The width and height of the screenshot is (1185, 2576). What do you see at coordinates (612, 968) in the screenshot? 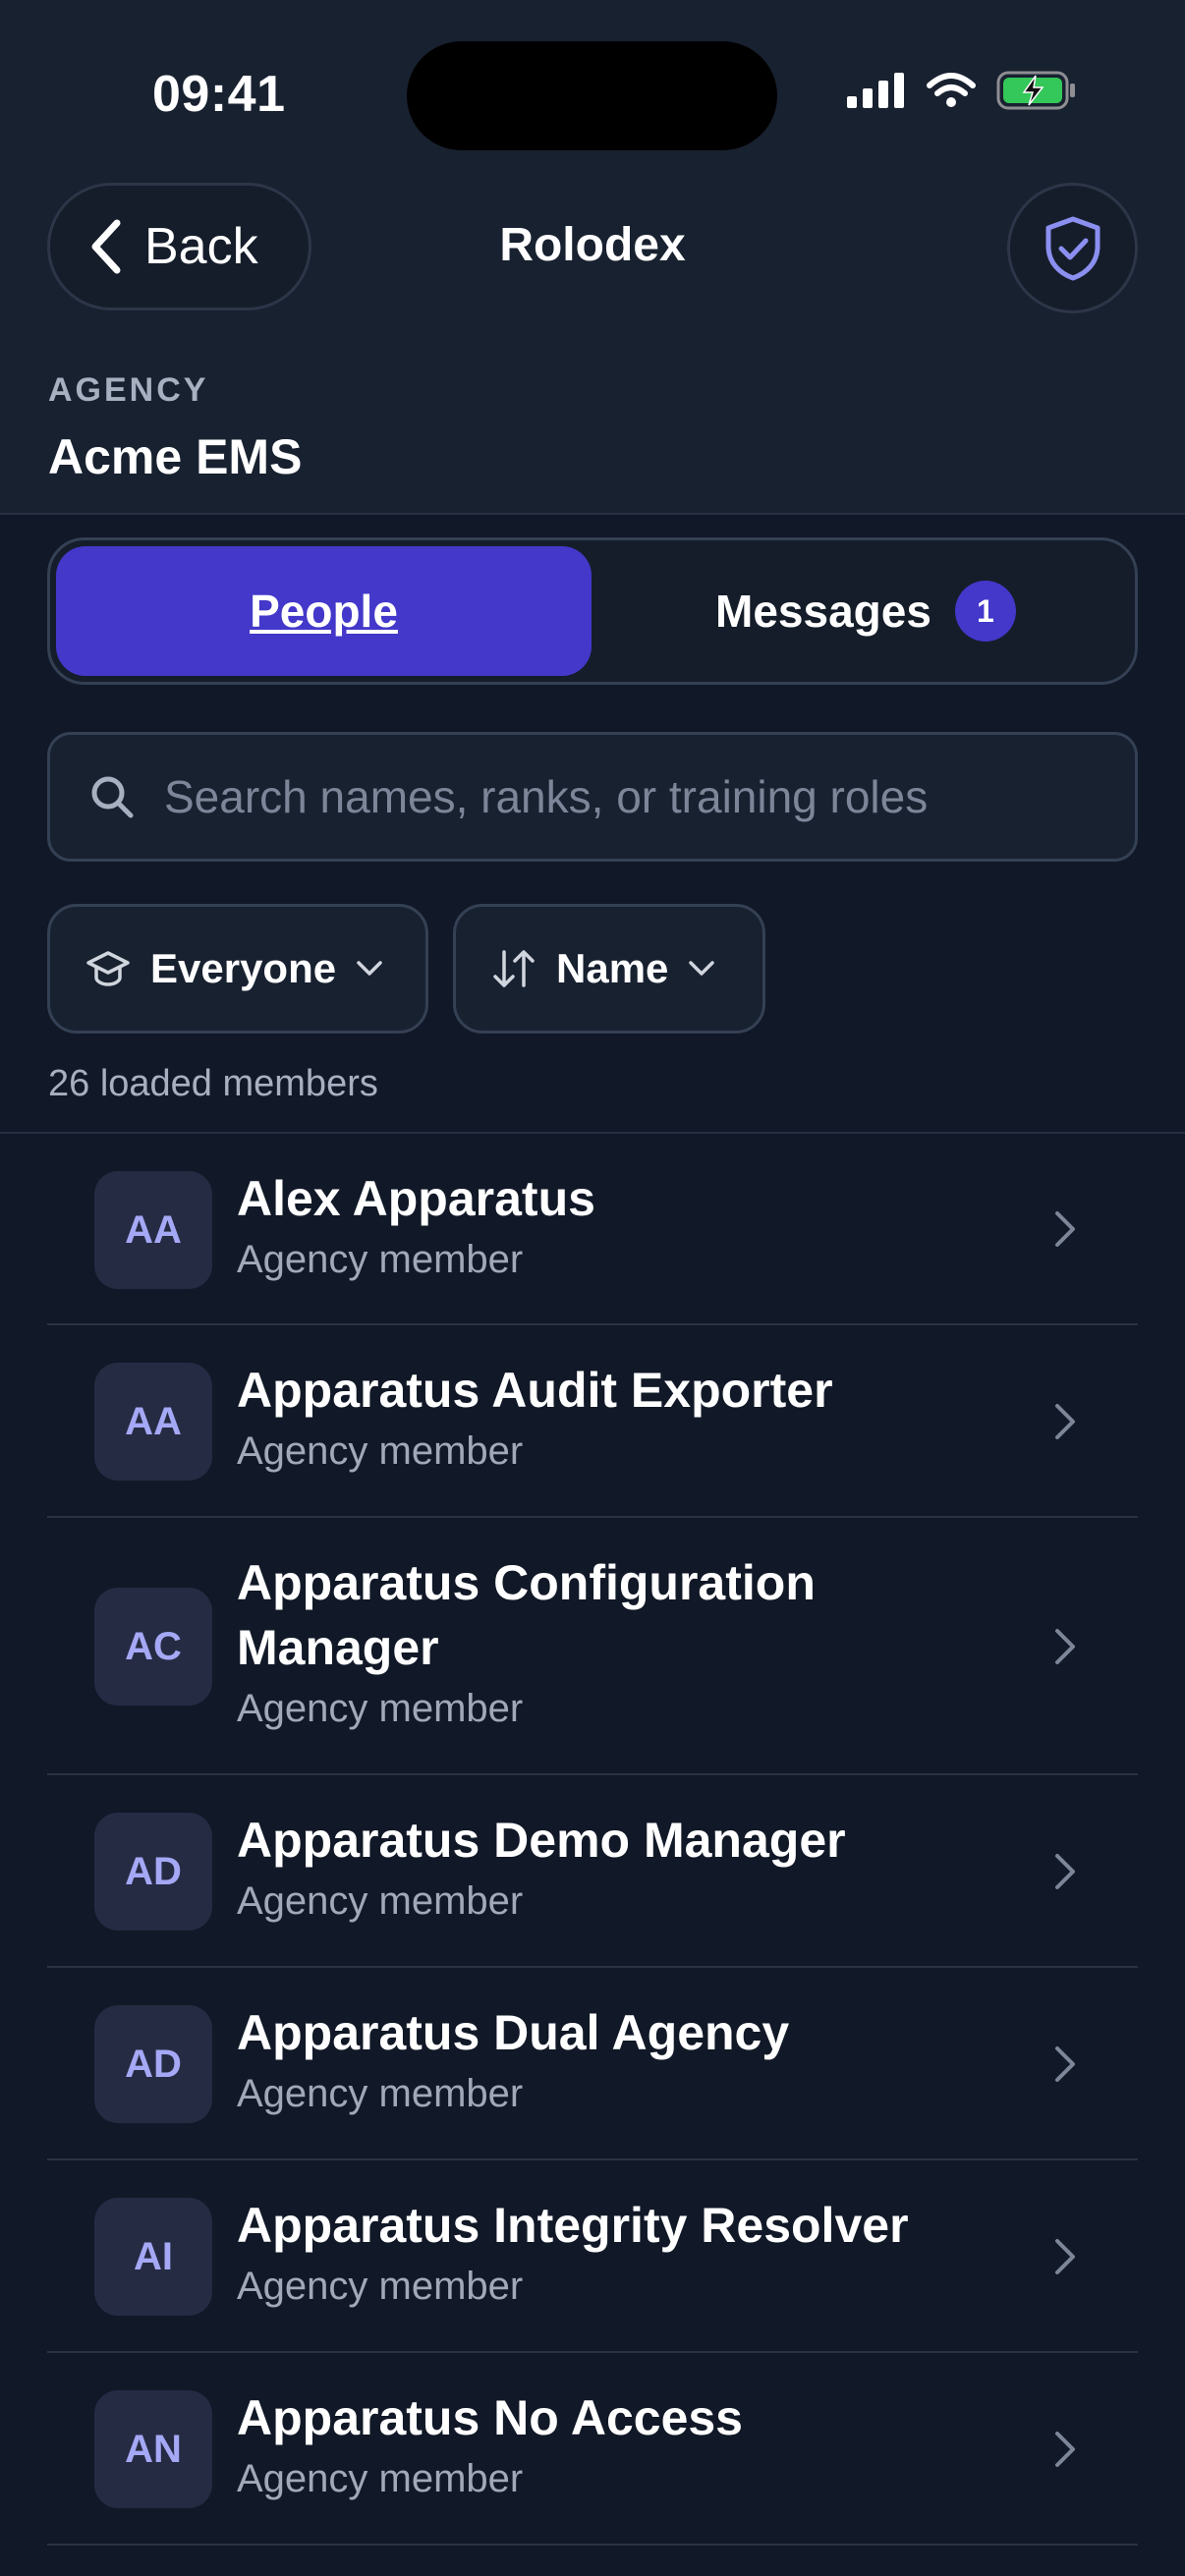
I see `sort-filter-label: Name` at bounding box center [612, 968].